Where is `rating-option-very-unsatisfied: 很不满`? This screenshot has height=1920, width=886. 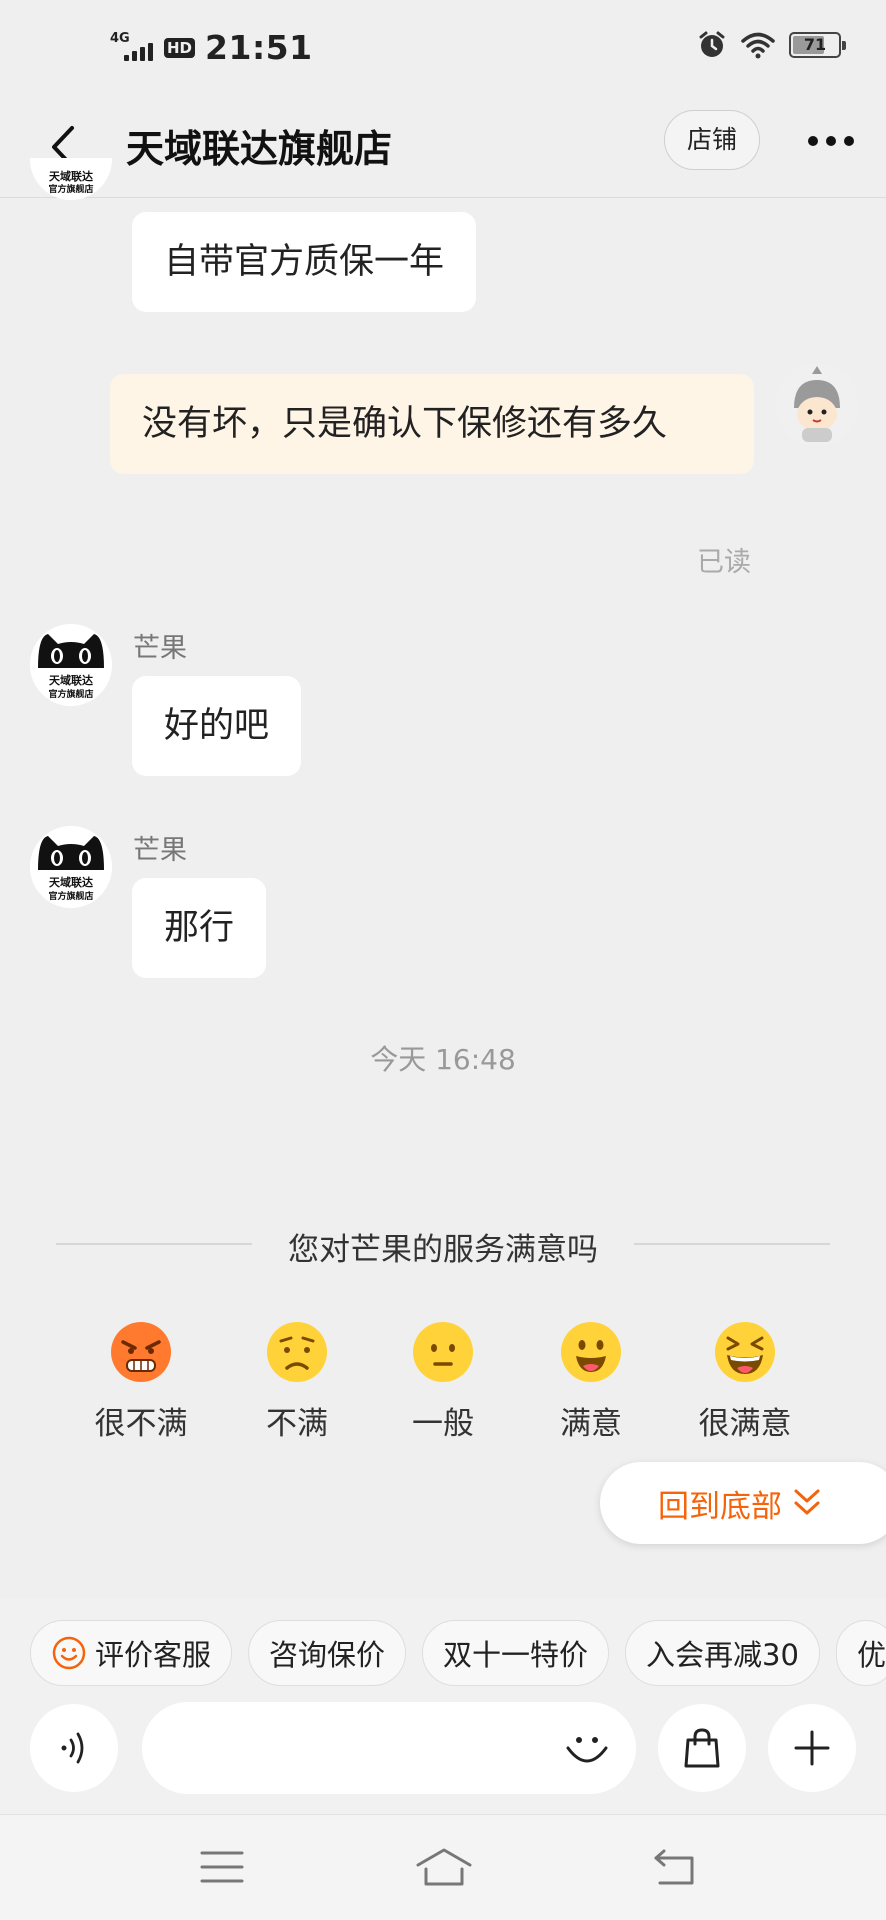
rating-option-very-unsatisfied: 很不满 is located at coordinates (141, 1381).